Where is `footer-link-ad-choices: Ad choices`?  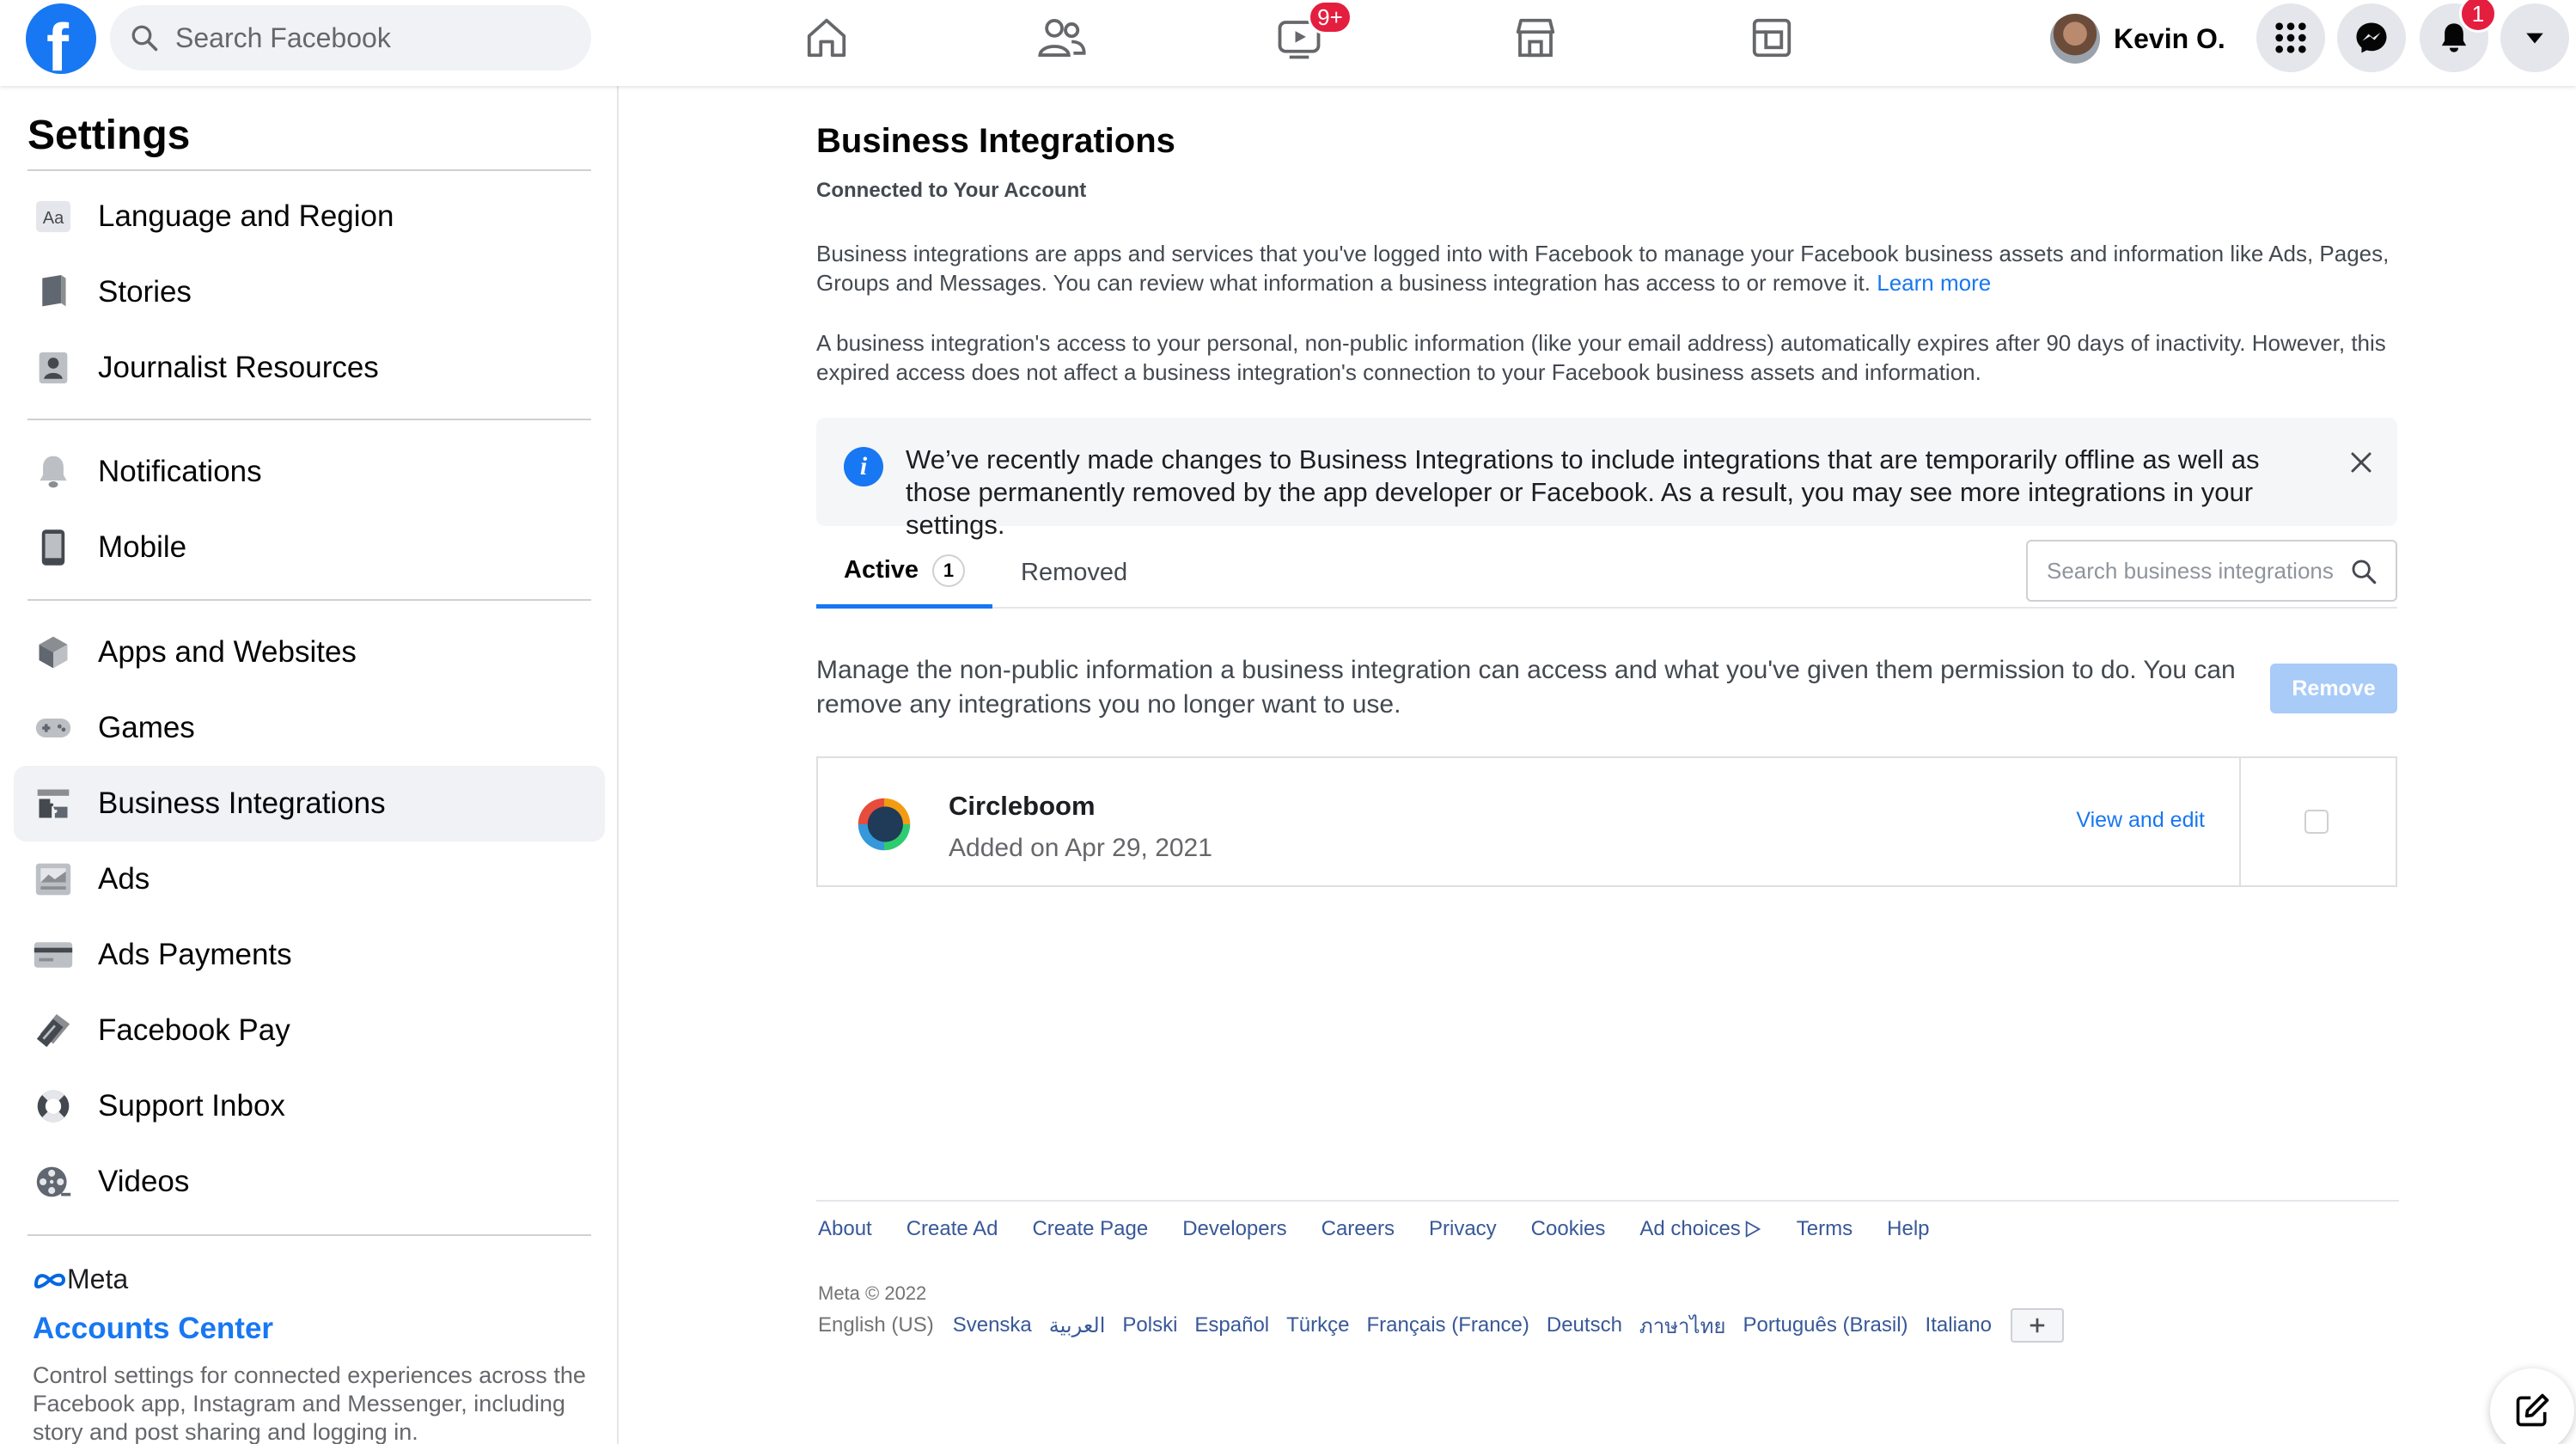
footer-link-ad-choices: Ad choices is located at coordinates (1700, 1229).